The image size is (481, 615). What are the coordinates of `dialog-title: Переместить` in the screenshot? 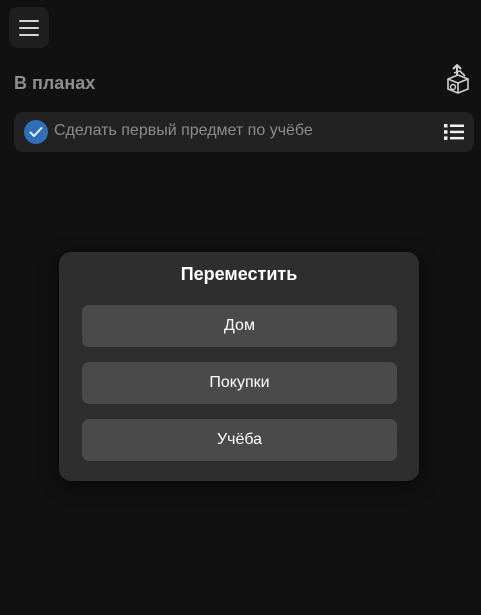 It's located at (239, 274).